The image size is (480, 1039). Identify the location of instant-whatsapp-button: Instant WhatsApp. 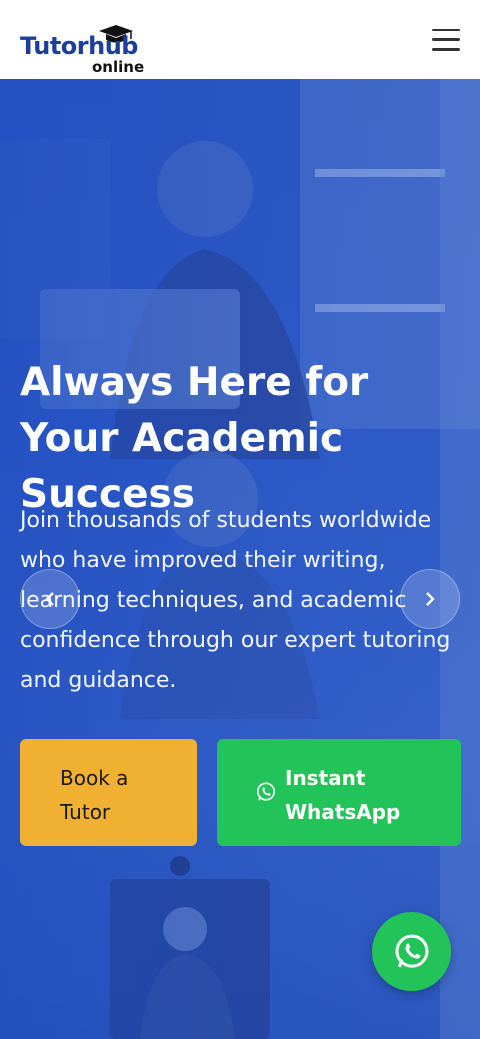
(339, 792).